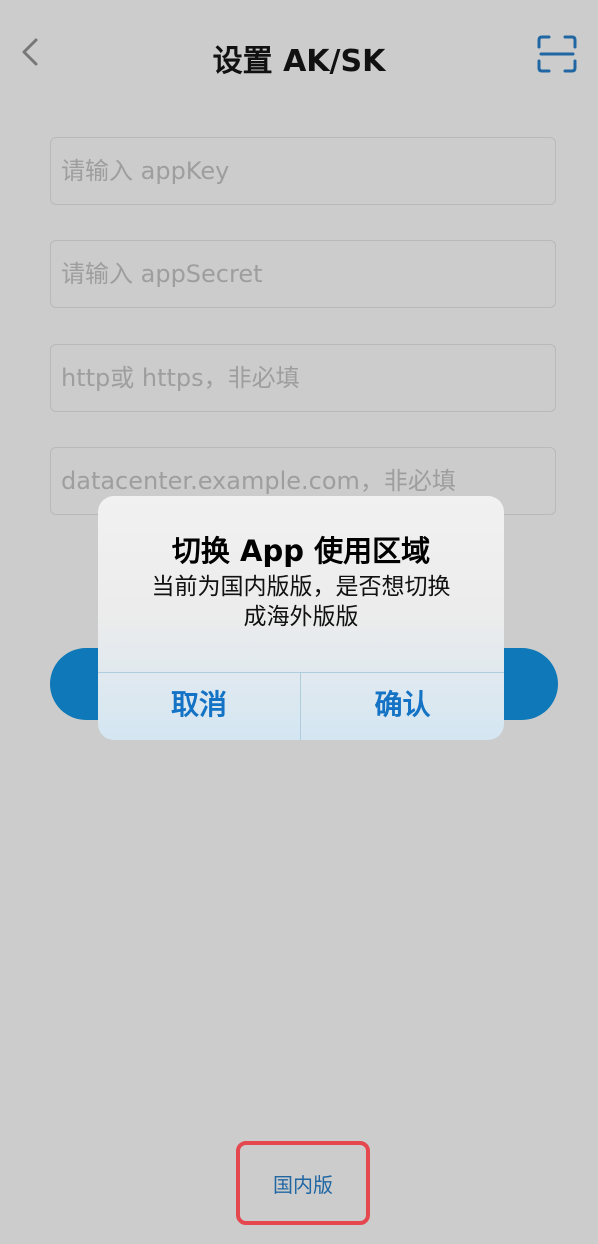  I want to click on dialog-title: 切换 App 使用区域, so click(301, 551).